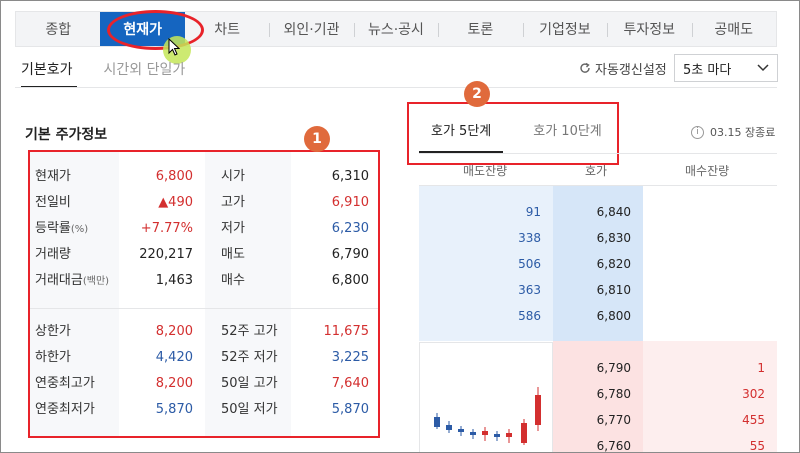 This screenshot has height=453, width=800. I want to click on market-status: i 03.15 장종료, so click(733, 132).